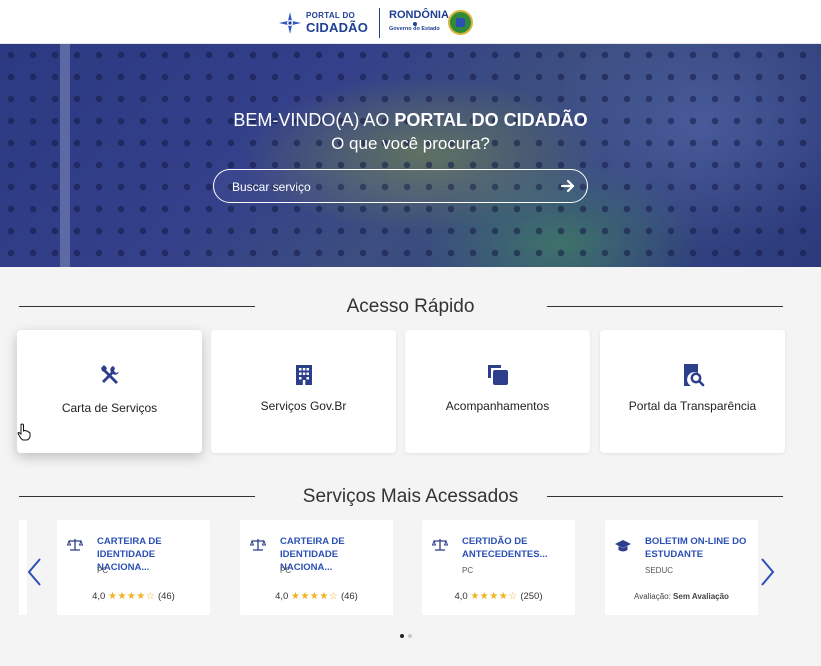 This screenshot has width=821, height=666. Describe the element at coordinates (331, 15) in the screenshot. I see `portal-logo-line1: PORTAL DO` at that location.